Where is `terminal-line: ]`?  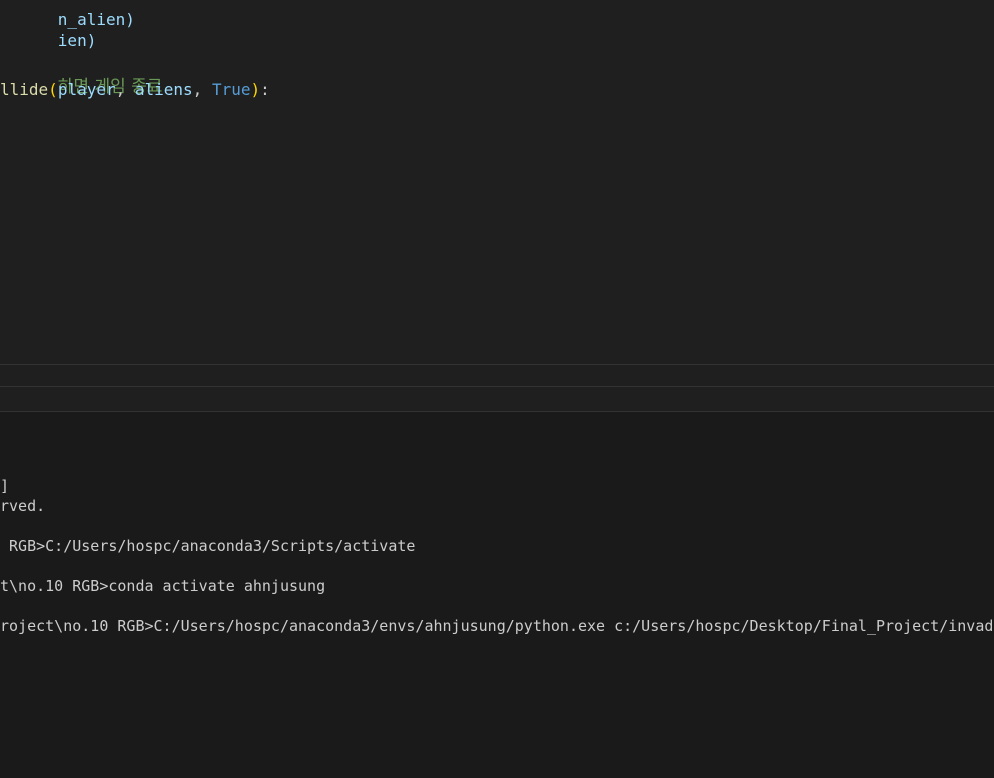 terminal-line: ] is located at coordinates (5, 486).